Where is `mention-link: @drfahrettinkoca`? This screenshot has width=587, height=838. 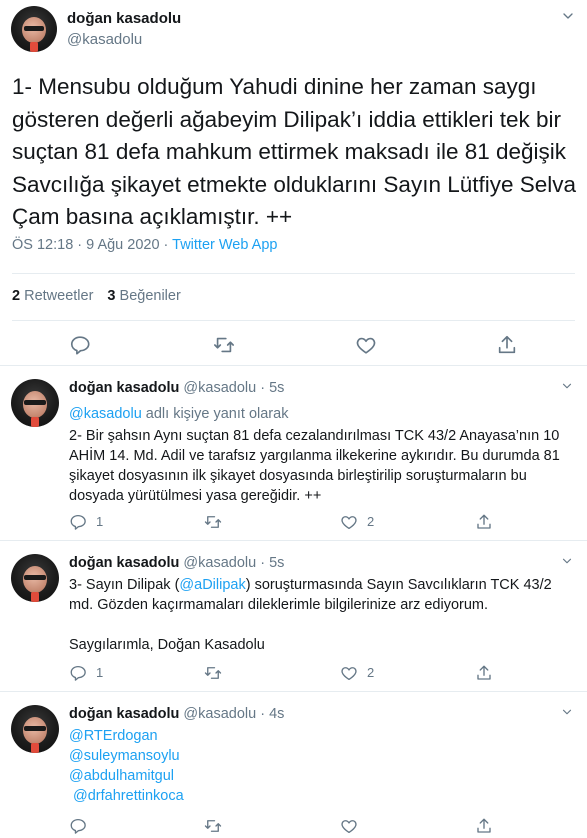
mention-link: @drfahrettinkoca is located at coordinates (324, 796).